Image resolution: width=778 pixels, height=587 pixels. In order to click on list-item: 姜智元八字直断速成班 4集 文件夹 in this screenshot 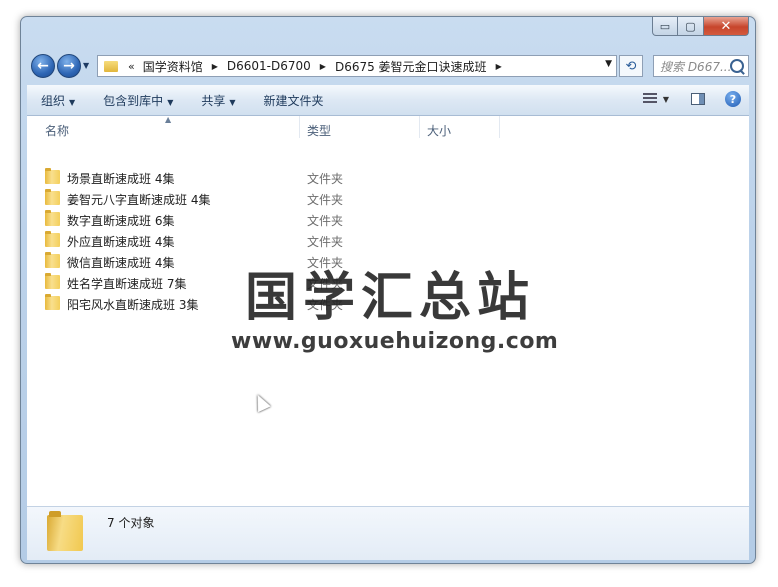, I will do `click(388, 198)`.